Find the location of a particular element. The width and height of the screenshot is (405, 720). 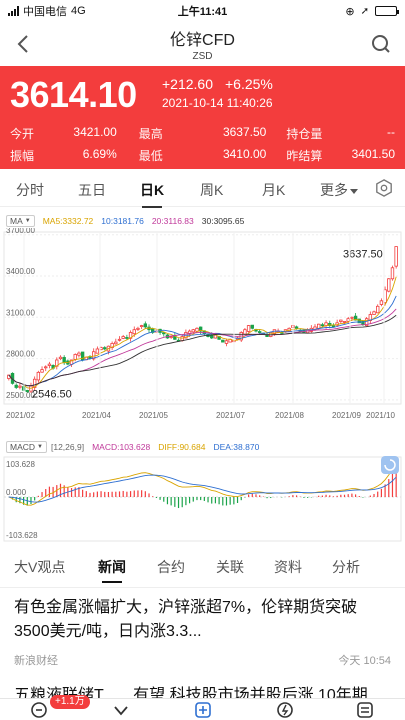

stat-label: 持仓量 is located at coordinates (304, 133).